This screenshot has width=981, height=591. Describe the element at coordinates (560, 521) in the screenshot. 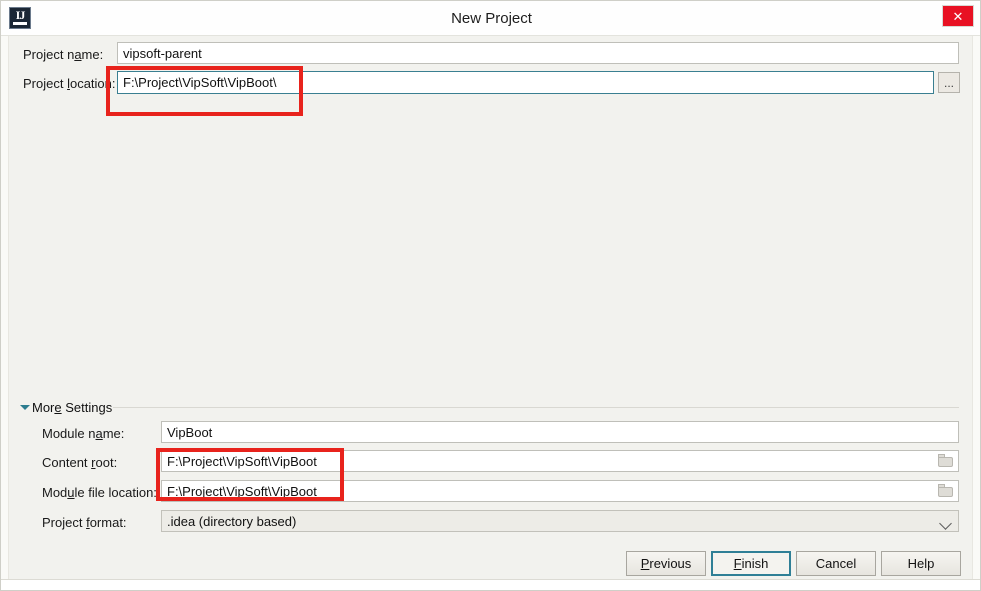

I see `project-format-select: .idea (directory based)` at that location.